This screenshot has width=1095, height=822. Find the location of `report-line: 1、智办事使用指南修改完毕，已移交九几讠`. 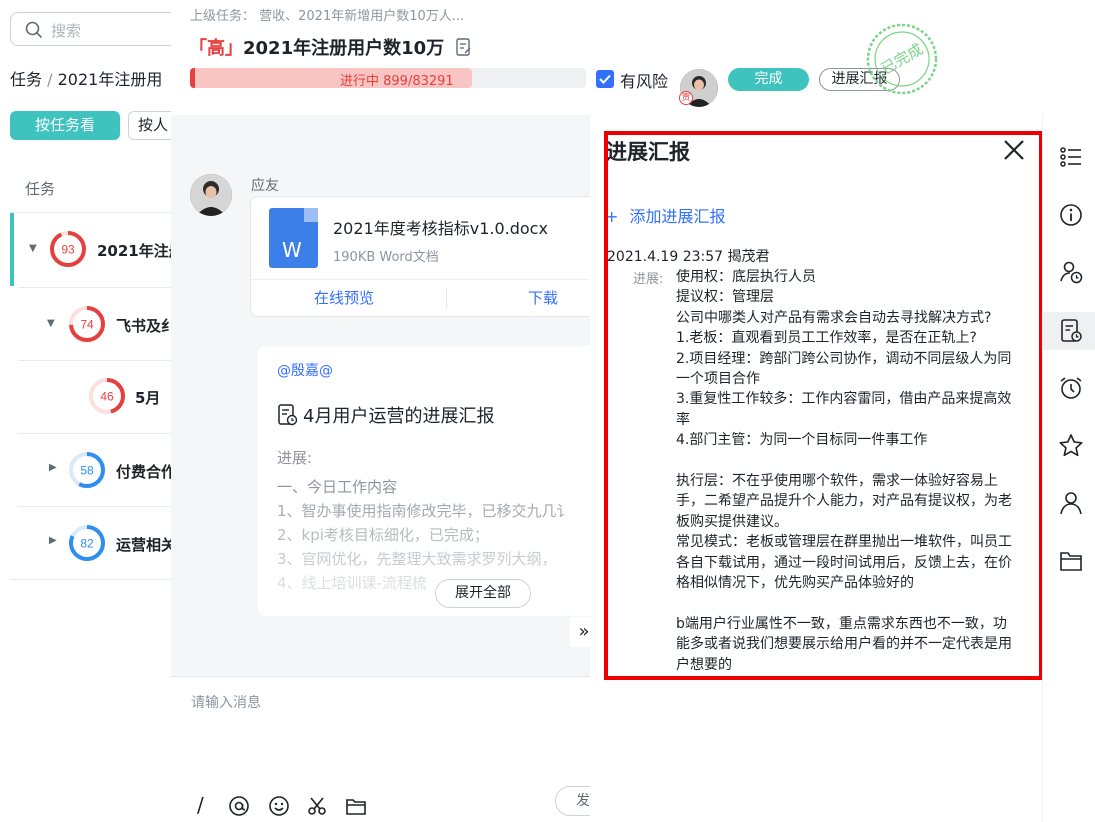

report-line: 1、智办事使用指南修改完毕，已移交九几讠 is located at coordinates (424, 511).